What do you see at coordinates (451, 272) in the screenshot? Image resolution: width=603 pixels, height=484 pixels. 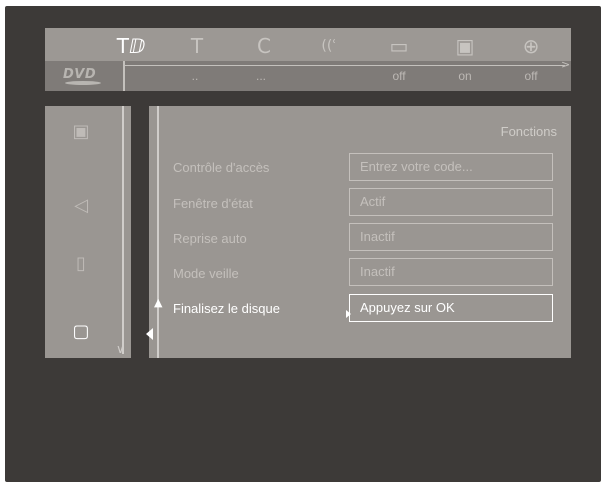 I see `standby-mode-field: Inactif` at bounding box center [451, 272].